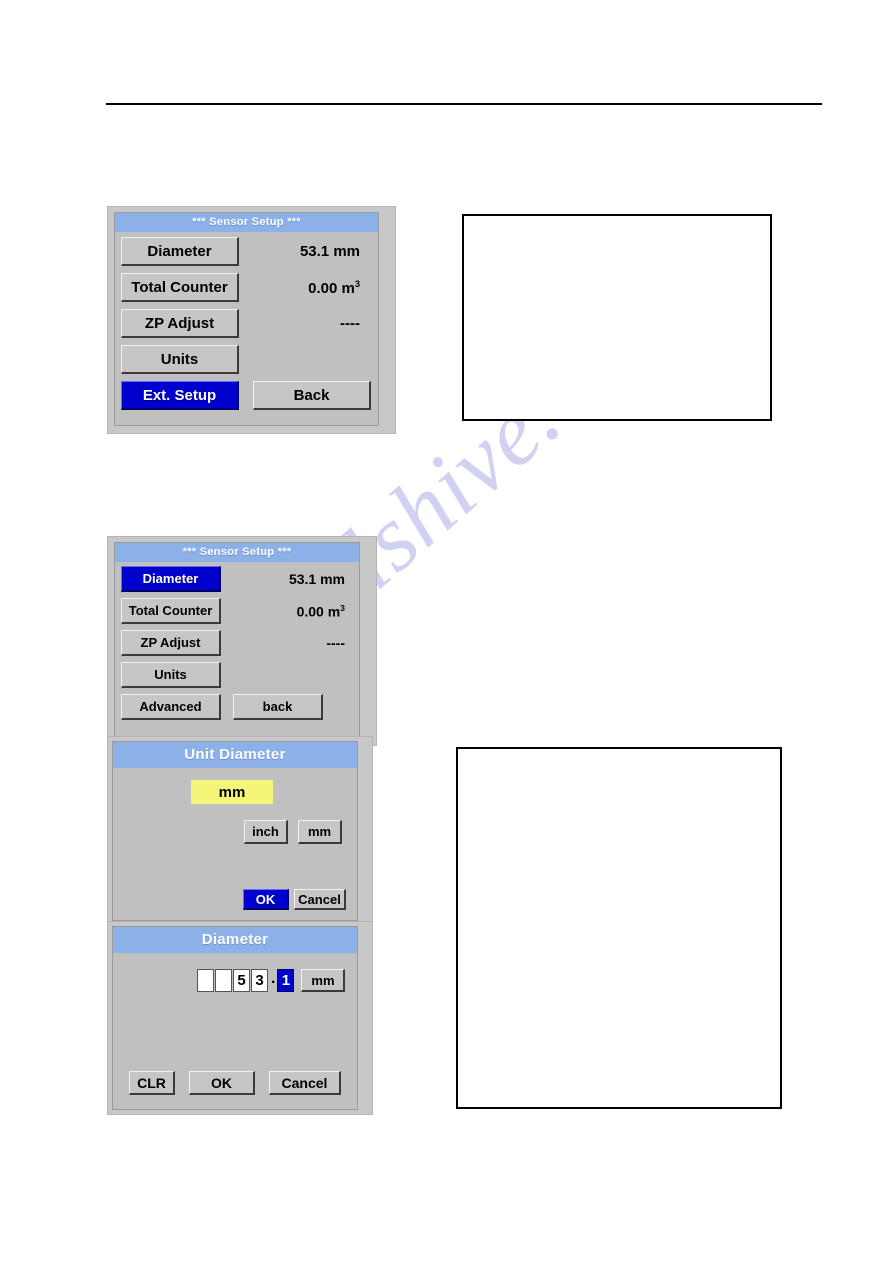  I want to click on screenshot-diameter-entry-dialog: Diameter 5 3 . 1 mm CLR OK Cancel, so click(240, 1018).